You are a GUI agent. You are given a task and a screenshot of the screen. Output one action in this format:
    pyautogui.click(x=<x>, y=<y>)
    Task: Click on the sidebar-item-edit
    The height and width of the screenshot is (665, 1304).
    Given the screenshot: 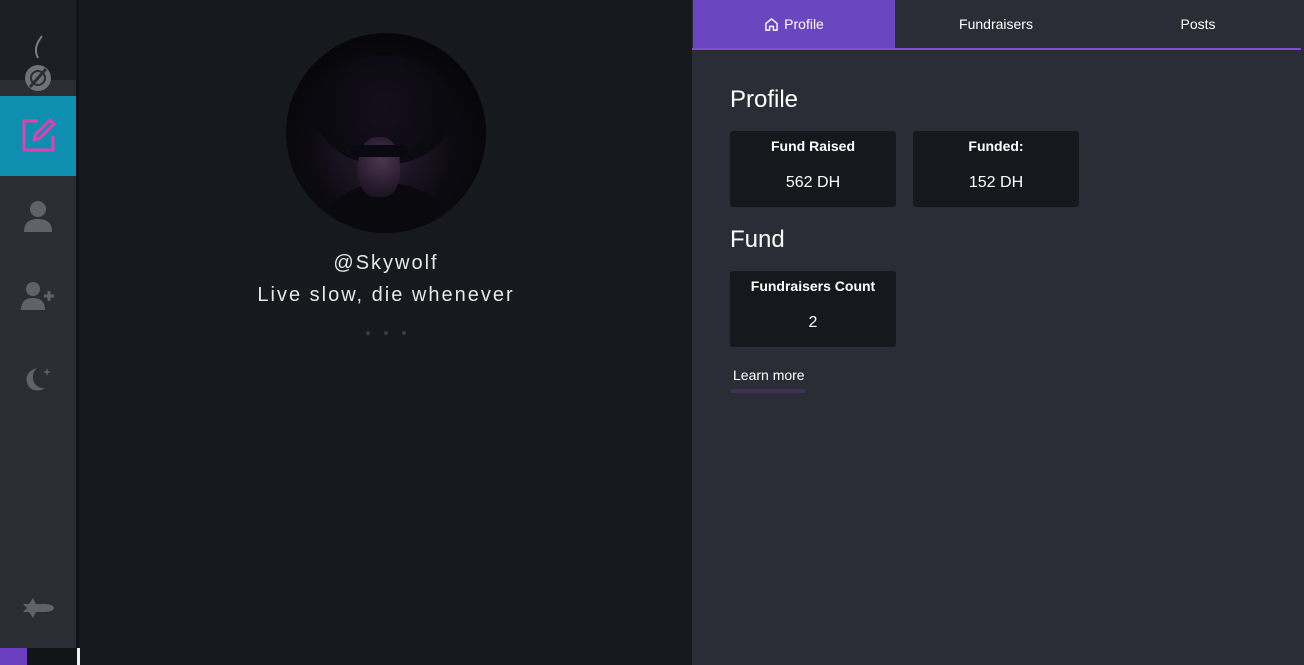 What is the action you would take?
    pyautogui.click(x=38, y=136)
    